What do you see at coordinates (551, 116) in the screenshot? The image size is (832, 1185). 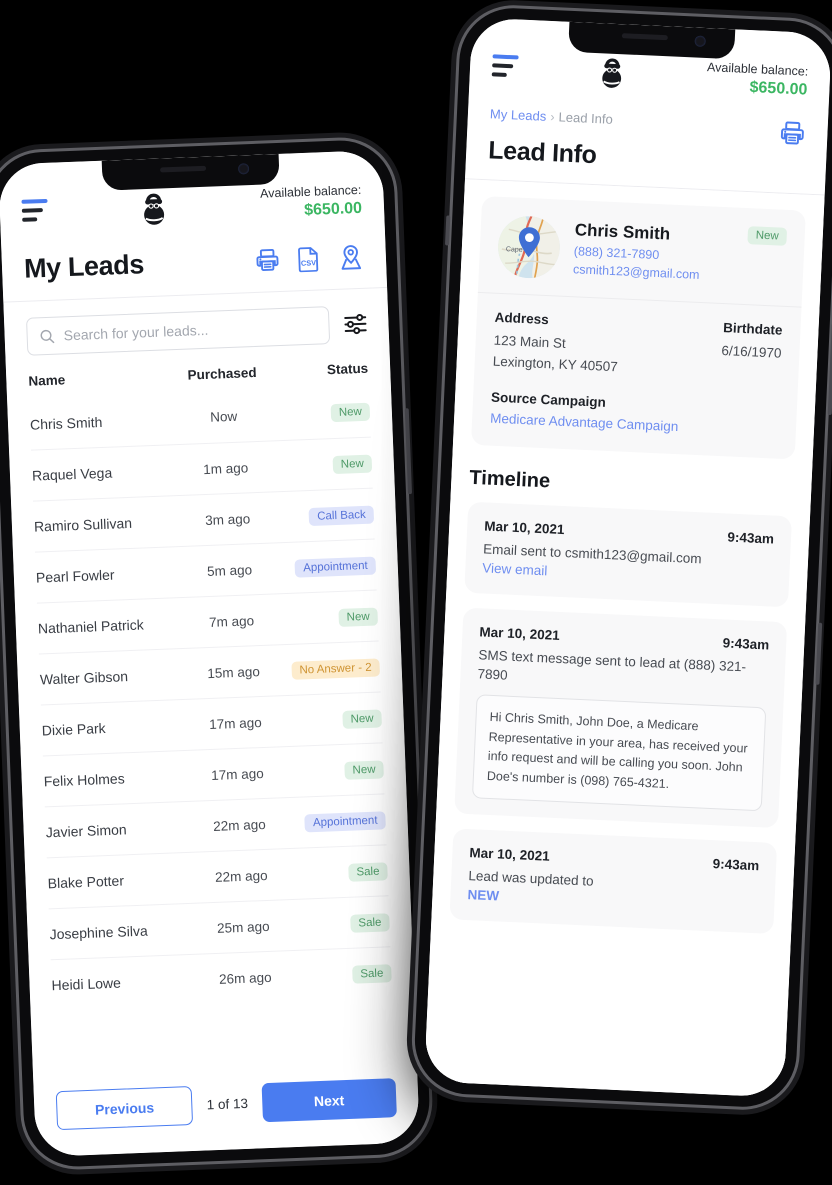 I see `breadcrumb: My Leads › Lead Info` at bounding box center [551, 116].